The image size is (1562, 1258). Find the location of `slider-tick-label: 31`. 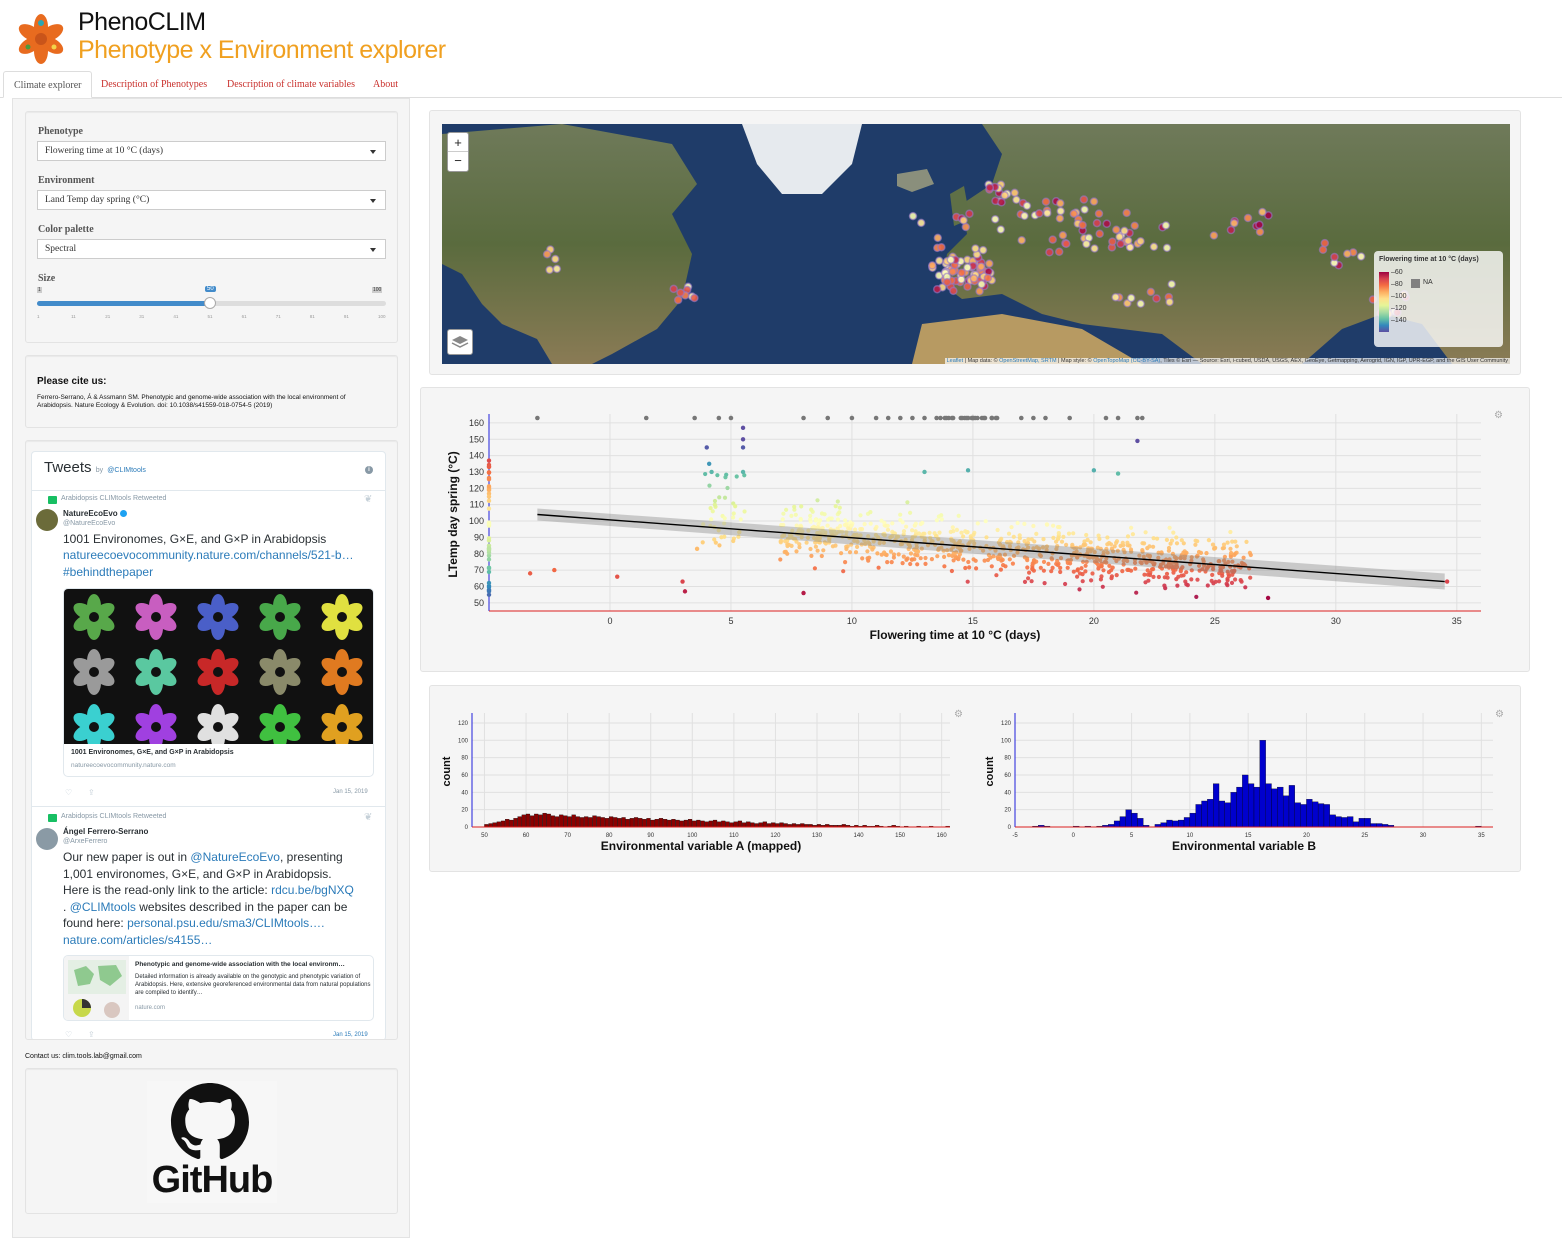

slider-tick-label: 31 is located at coordinates (142, 316).